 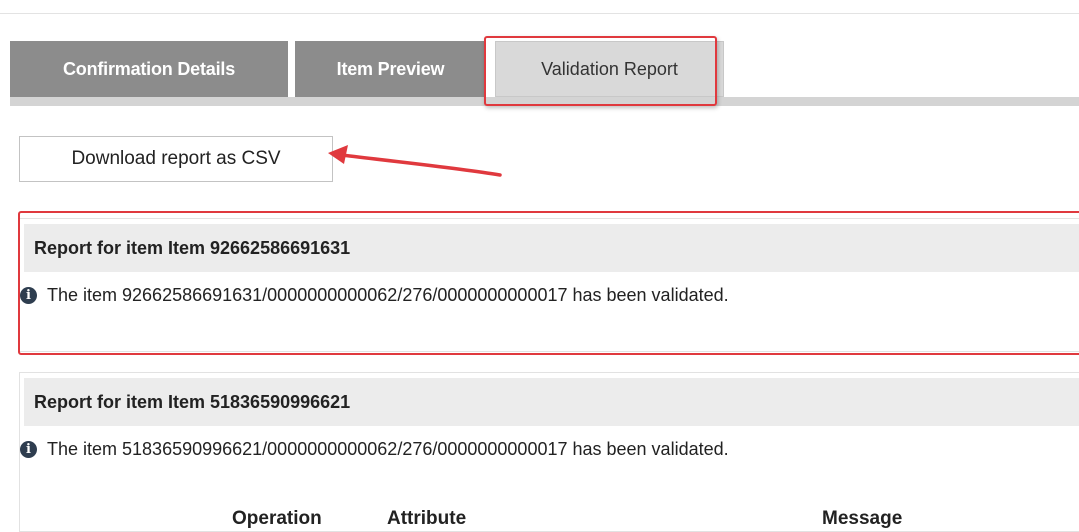 I want to click on report-title: Report for item Item 51836590996621, so click(x=551, y=402).